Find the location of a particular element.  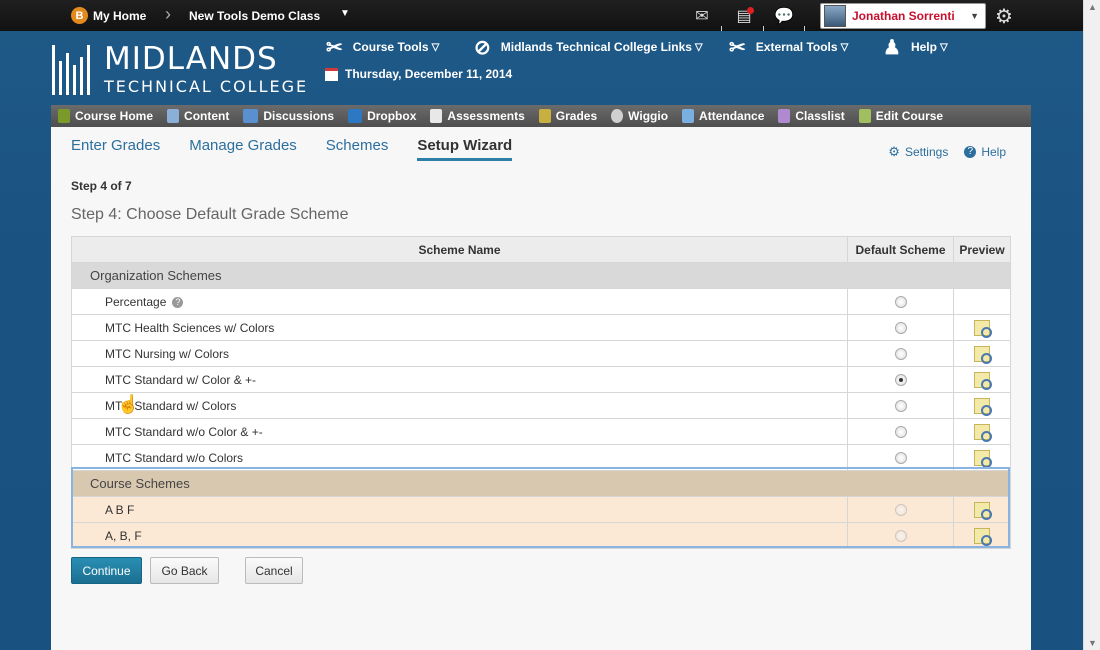

scheme-name-cell: MTC Nursing w/ Colors is located at coordinates (459, 353).